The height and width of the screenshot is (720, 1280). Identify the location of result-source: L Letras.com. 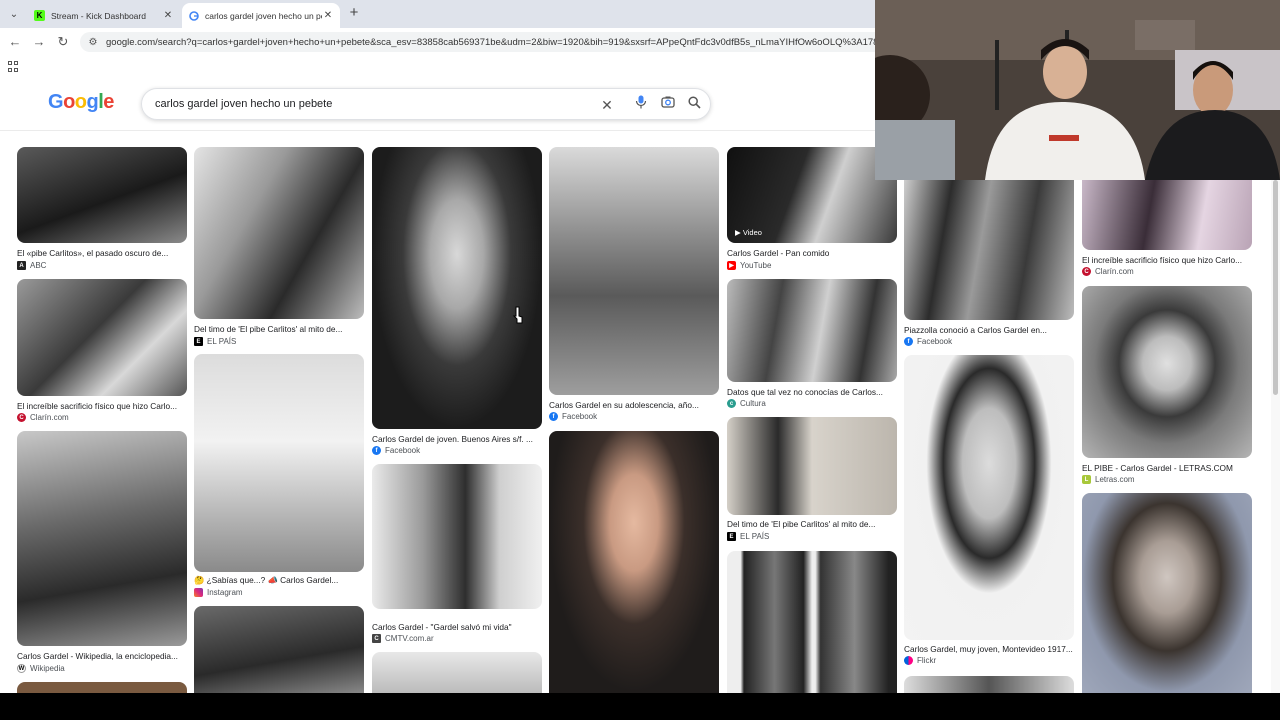
(1108, 479).